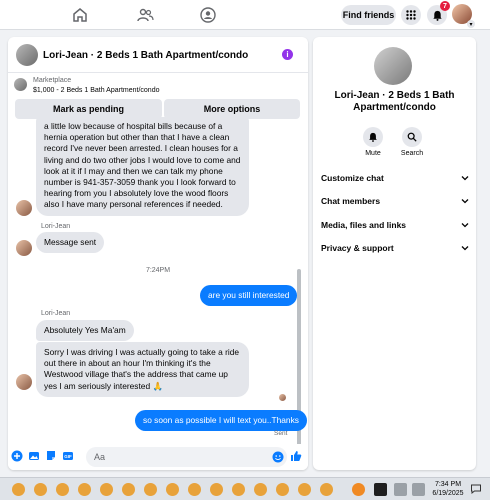  What do you see at coordinates (208, 15) in the screenshot?
I see `groups-icon` at bounding box center [208, 15].